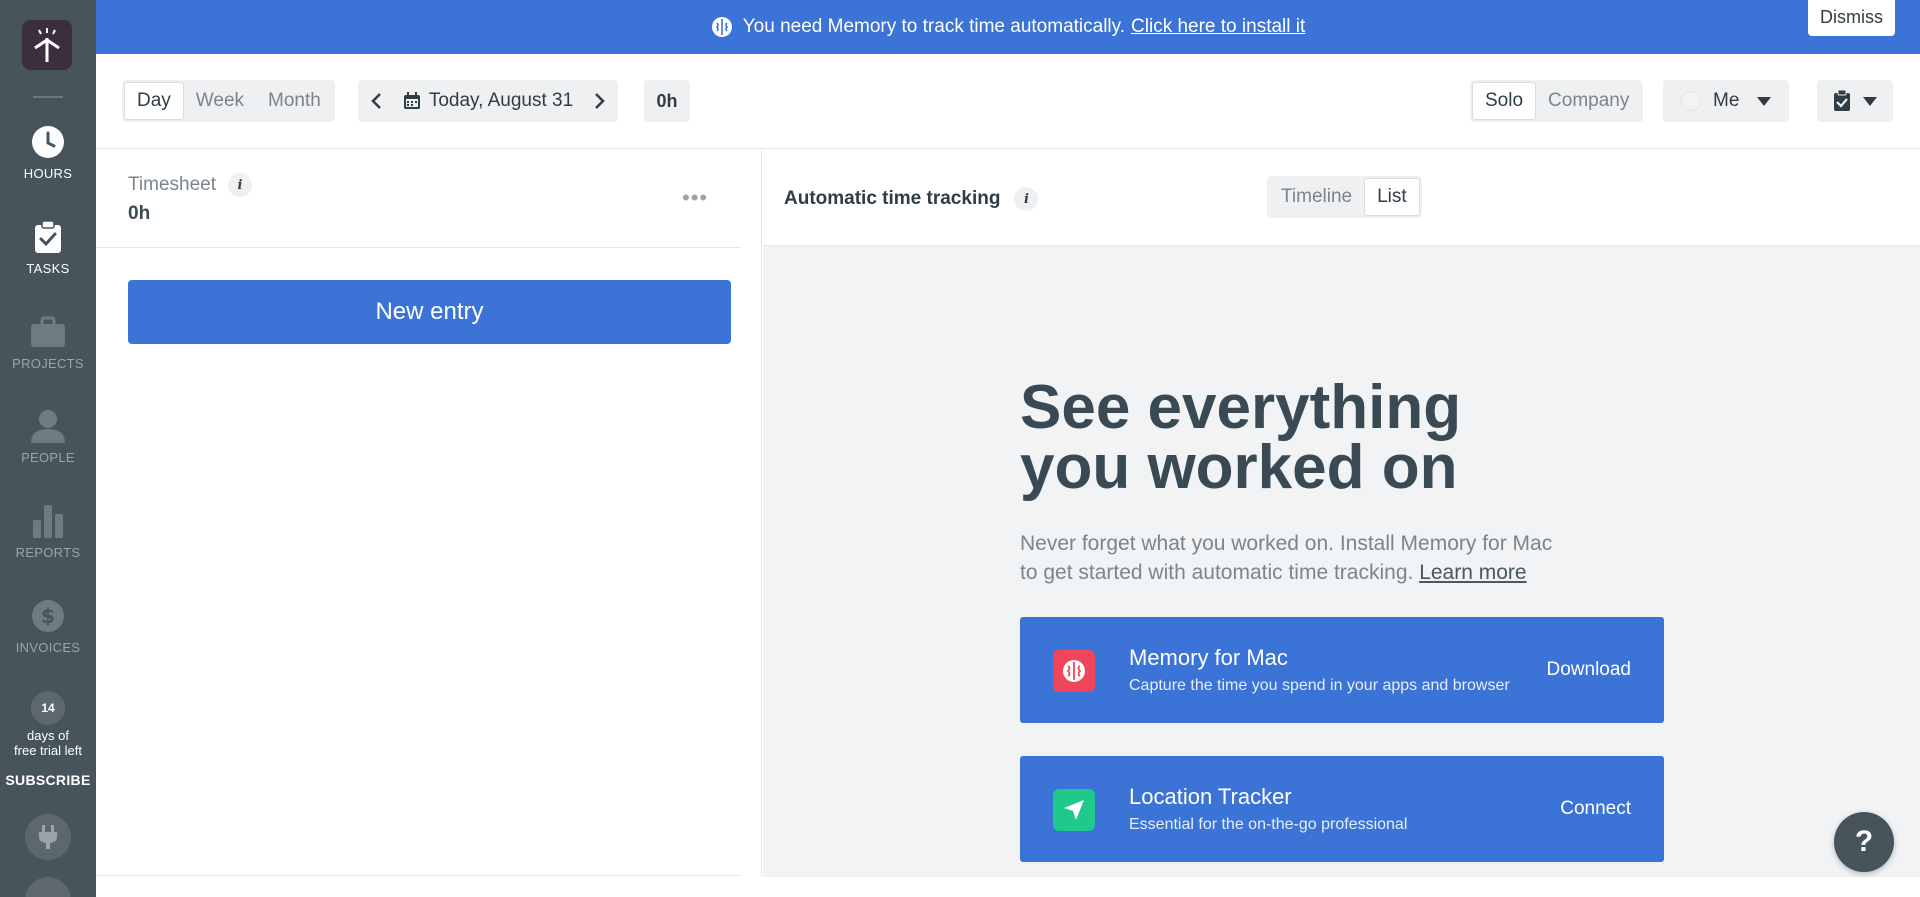 This screenshot has width=1920, height=897. What do you see at coordinates (1472, 572) in the screenshot?
I see `learn-more-link: Learn more` at bounding box center [1472, 572].